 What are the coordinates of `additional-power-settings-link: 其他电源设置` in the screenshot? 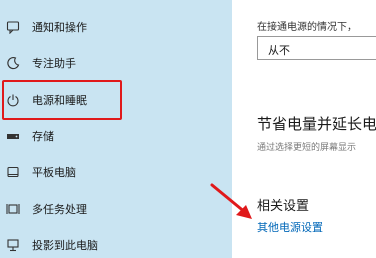 It's located at (290, 227).